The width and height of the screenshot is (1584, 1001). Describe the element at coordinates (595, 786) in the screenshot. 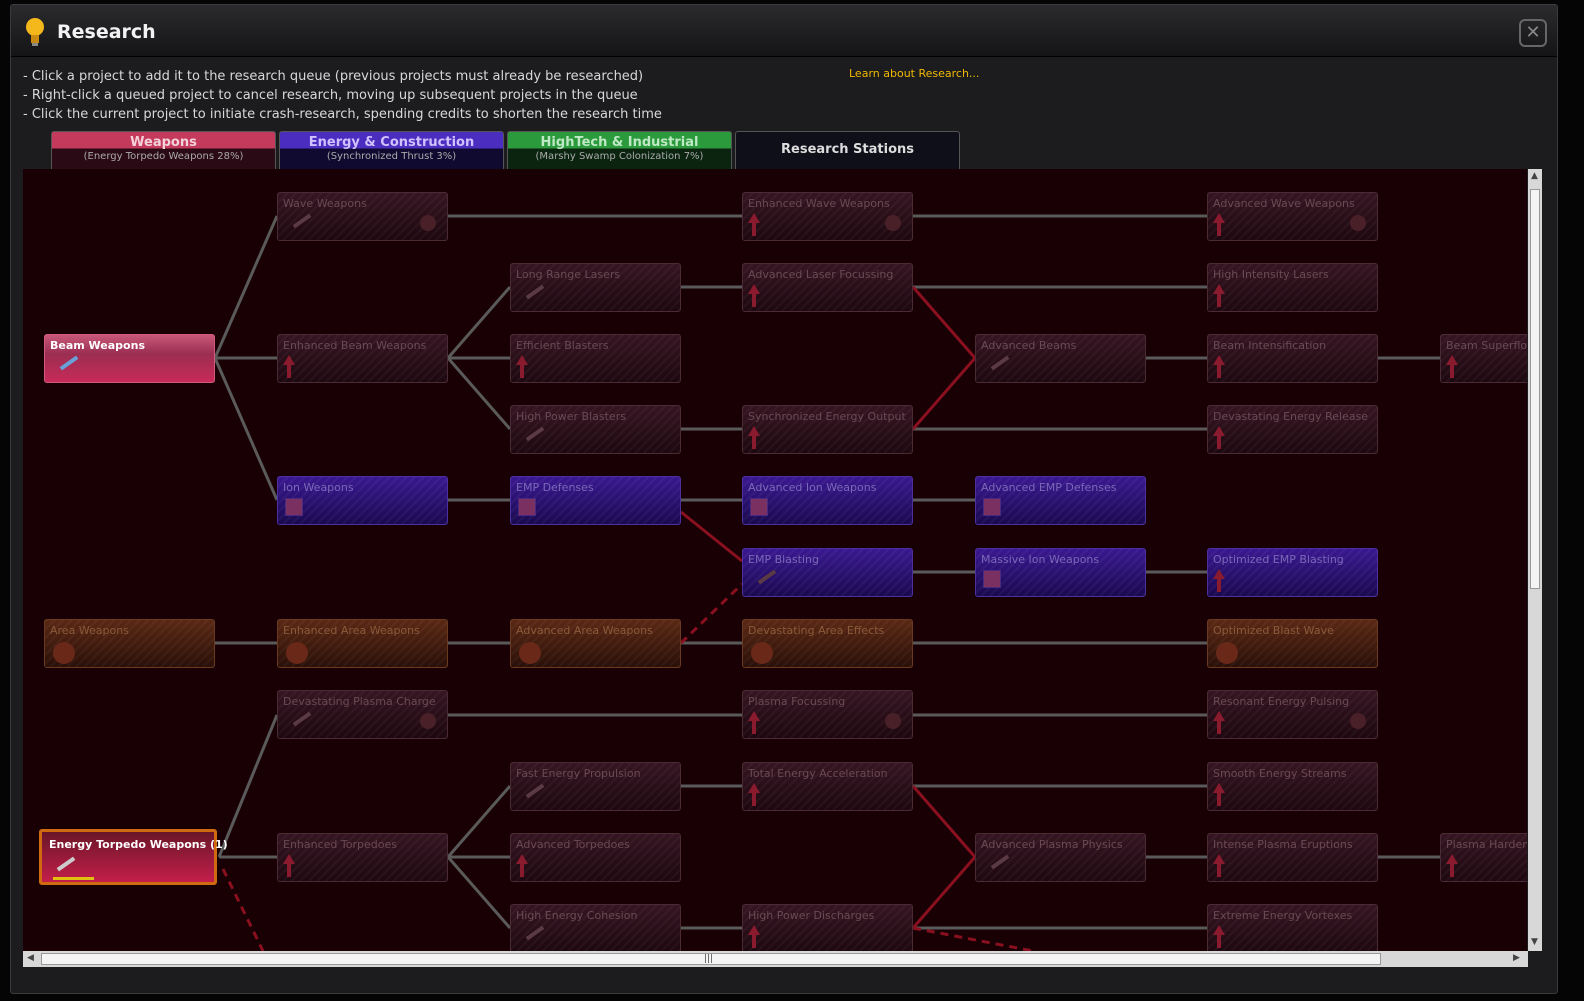

I see `node-fast-energy-propulsion: Fast Energy Propulsion` at that location.